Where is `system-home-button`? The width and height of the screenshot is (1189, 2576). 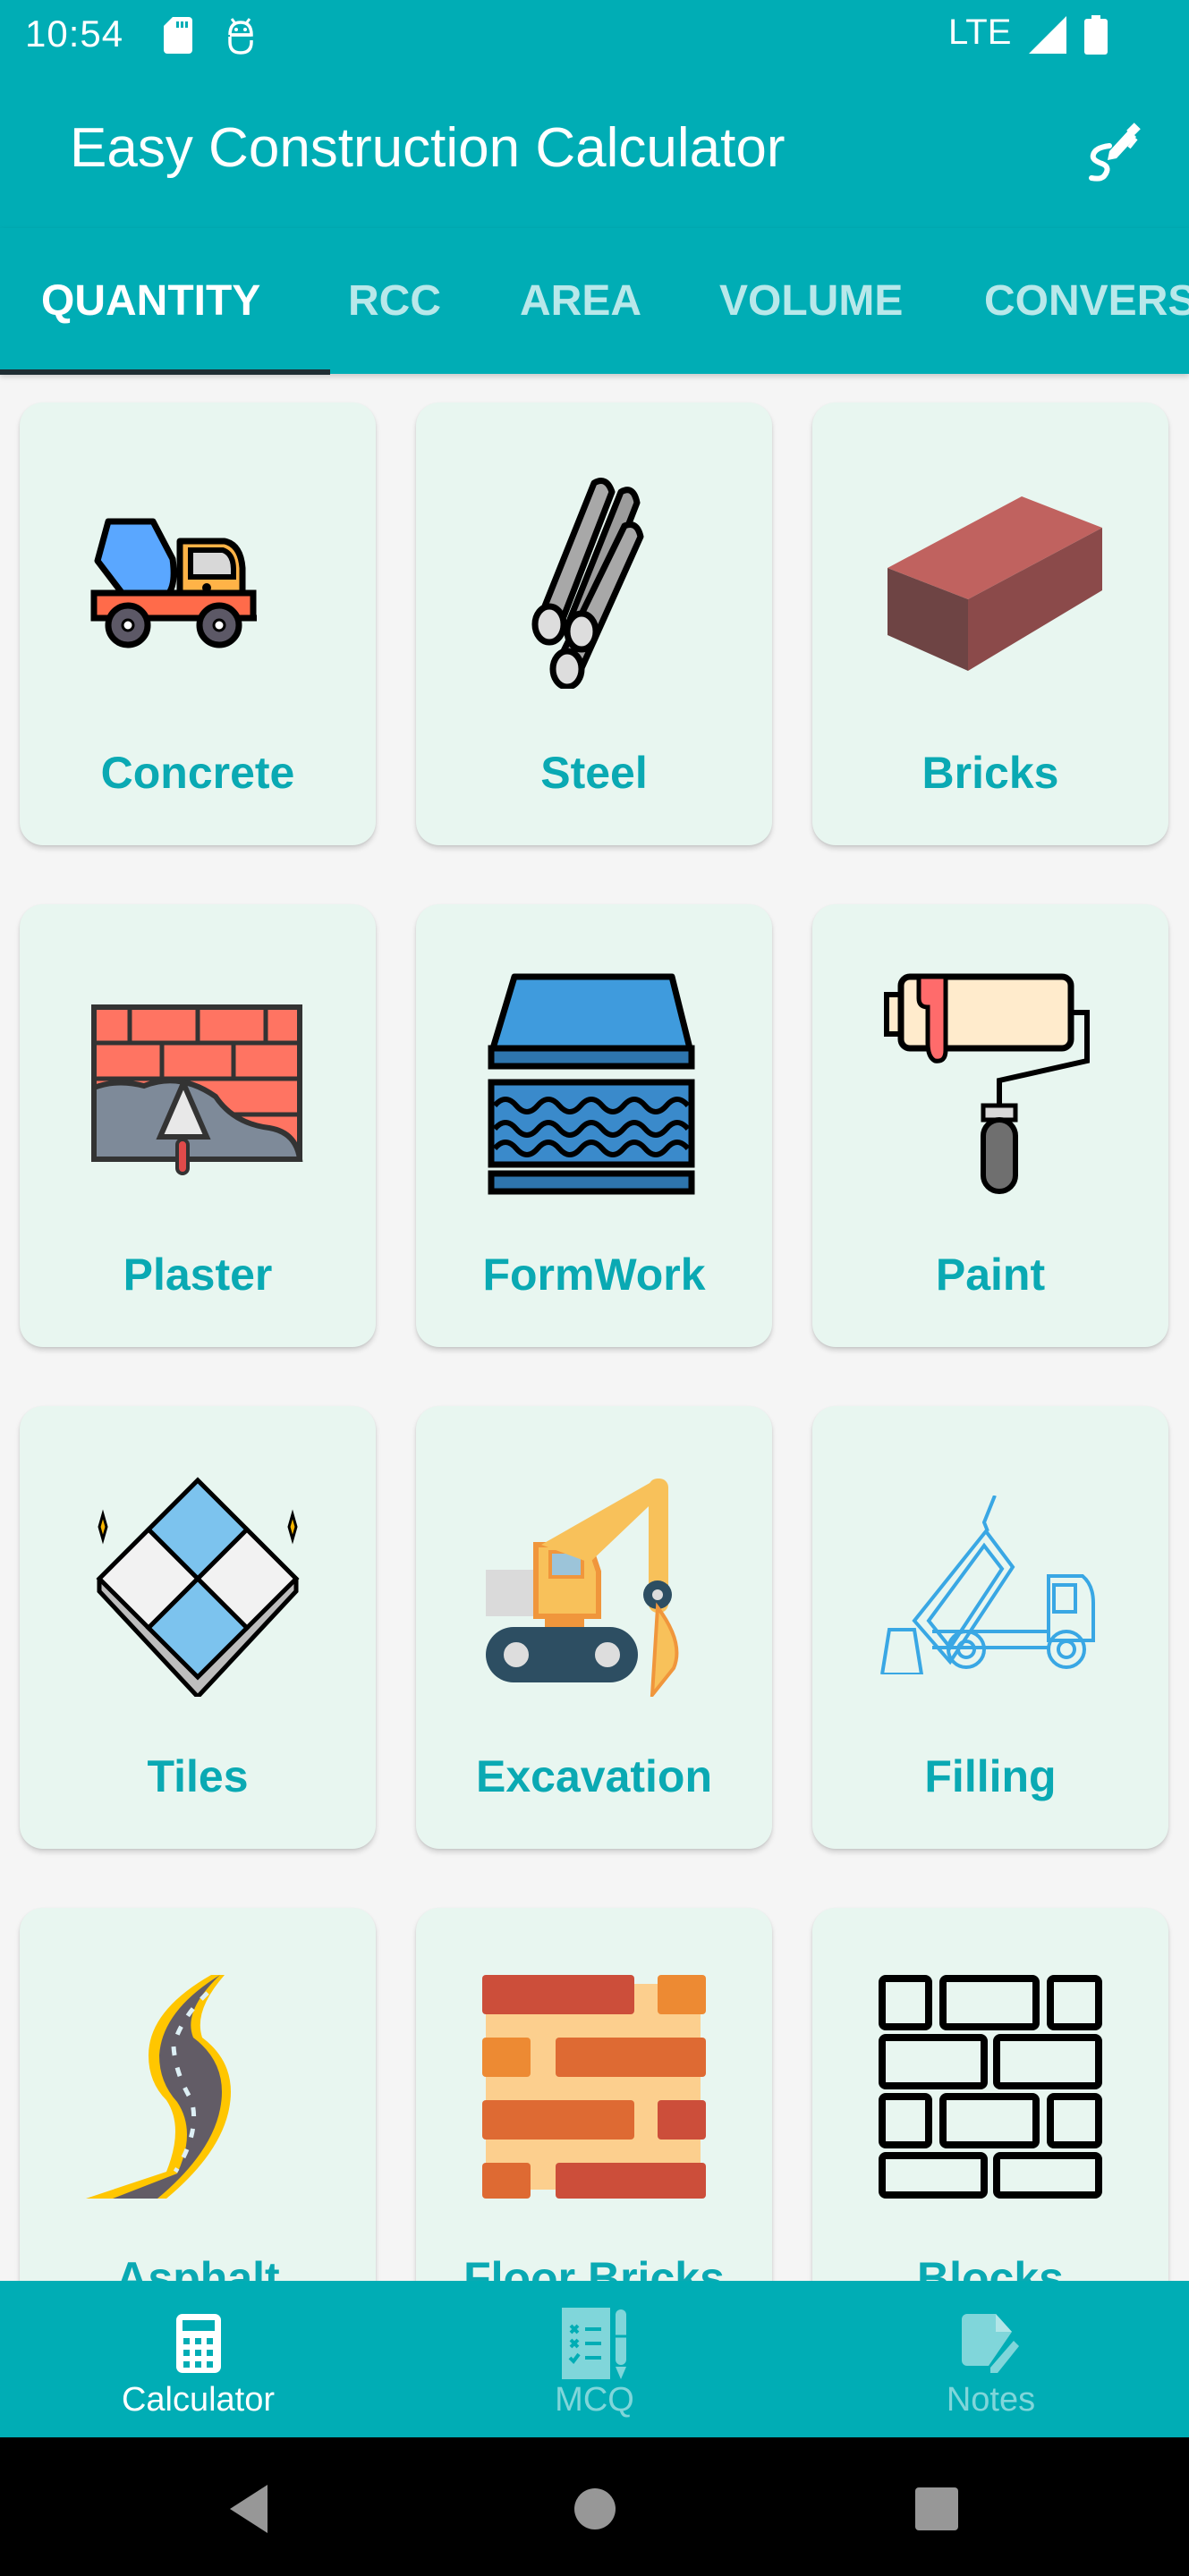 system-home-button is located at coordinates (595, 2509).